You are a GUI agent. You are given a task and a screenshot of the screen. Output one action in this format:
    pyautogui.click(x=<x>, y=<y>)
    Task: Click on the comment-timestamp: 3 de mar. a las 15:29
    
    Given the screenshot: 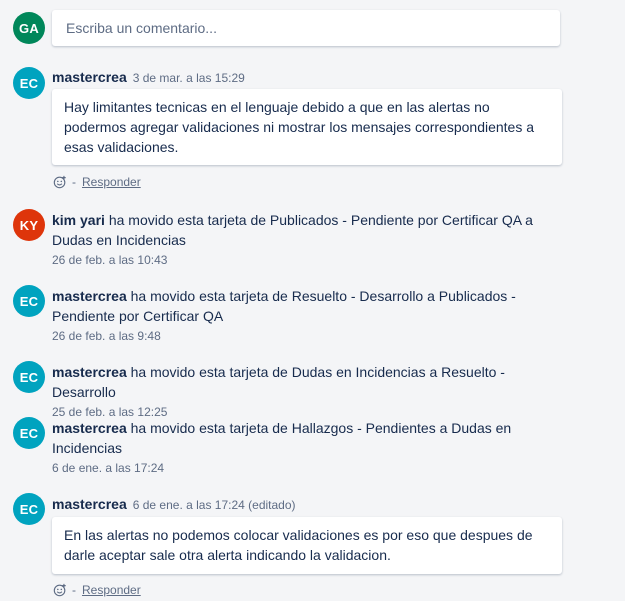 What is the action you would take?
    pyautogui.click(x=189, y=78)
    